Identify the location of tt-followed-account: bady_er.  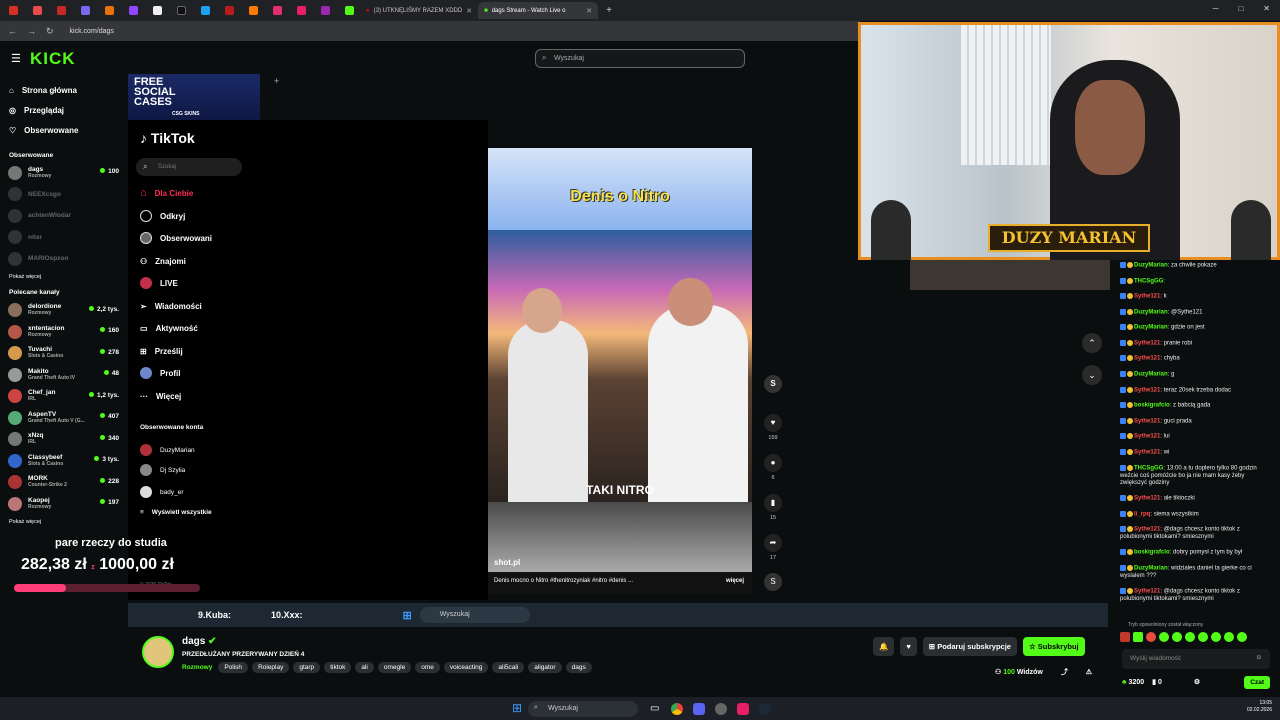
(162, 492).